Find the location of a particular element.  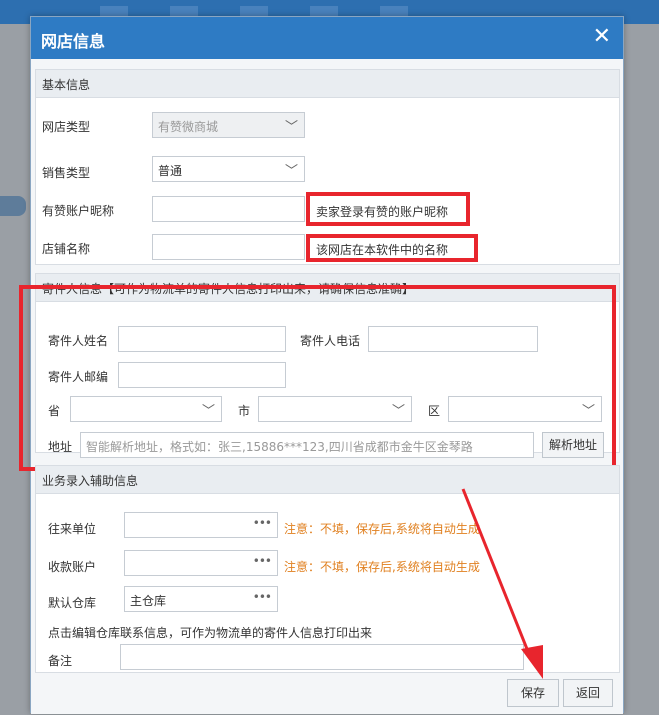

warehouse-tip-link: 点击编辑仓库联系信息，可作为物流单的寄件人信息打印出来 is located at coordinates (210, 632).